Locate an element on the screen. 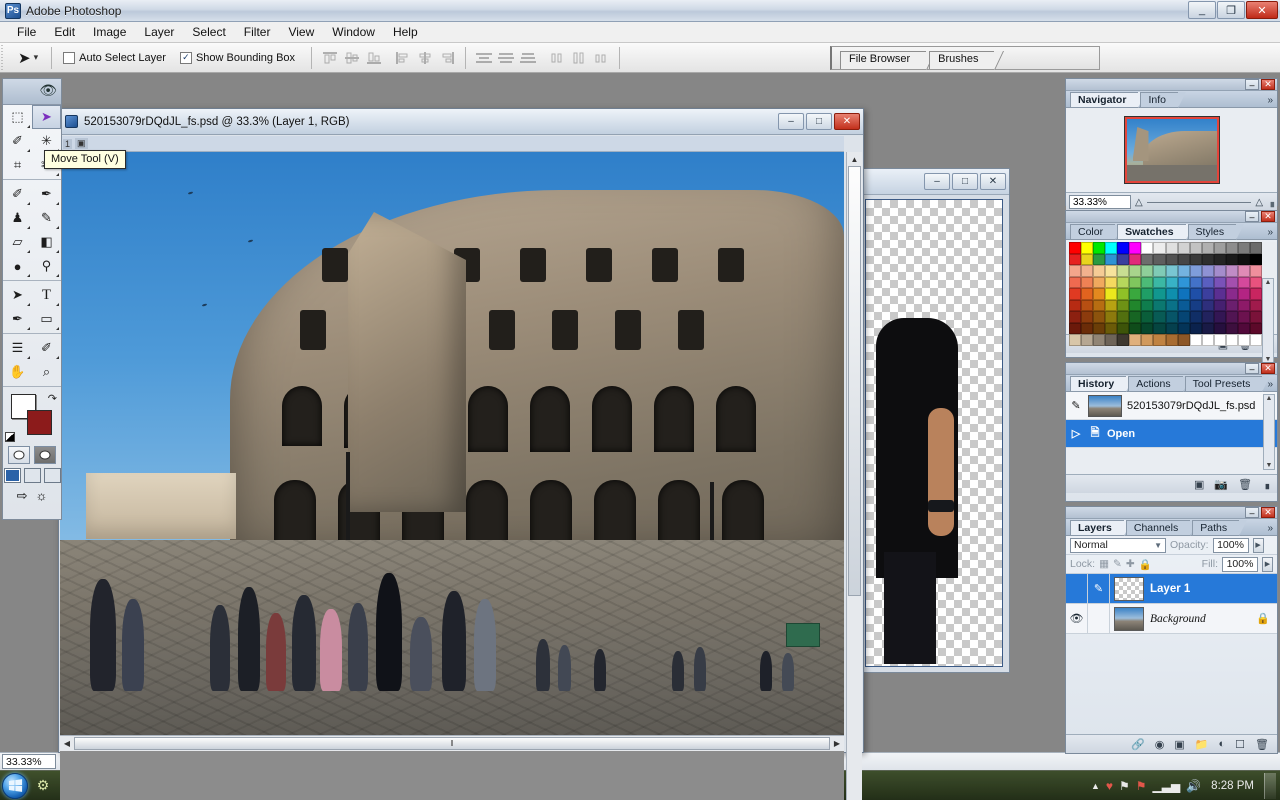 Image resolution: width=1280 pixels, height=800 pixels. layer-name: Background is located at coordinates (1178, 619).